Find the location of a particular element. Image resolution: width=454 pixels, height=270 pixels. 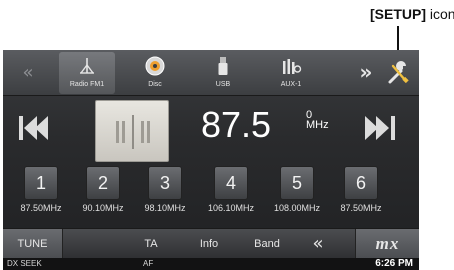

tune-button: TUNE is located at coordinates (33, 244).